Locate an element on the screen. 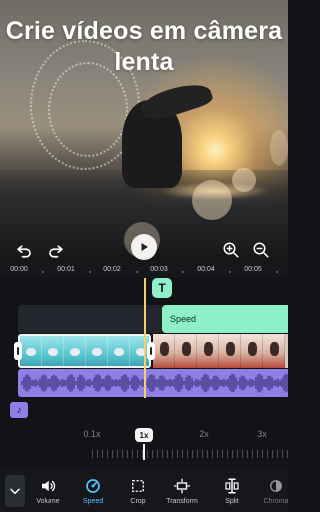 This screenshot has height=512, width=320. speed-track-label: Speed is located at coordinates (183, 319).